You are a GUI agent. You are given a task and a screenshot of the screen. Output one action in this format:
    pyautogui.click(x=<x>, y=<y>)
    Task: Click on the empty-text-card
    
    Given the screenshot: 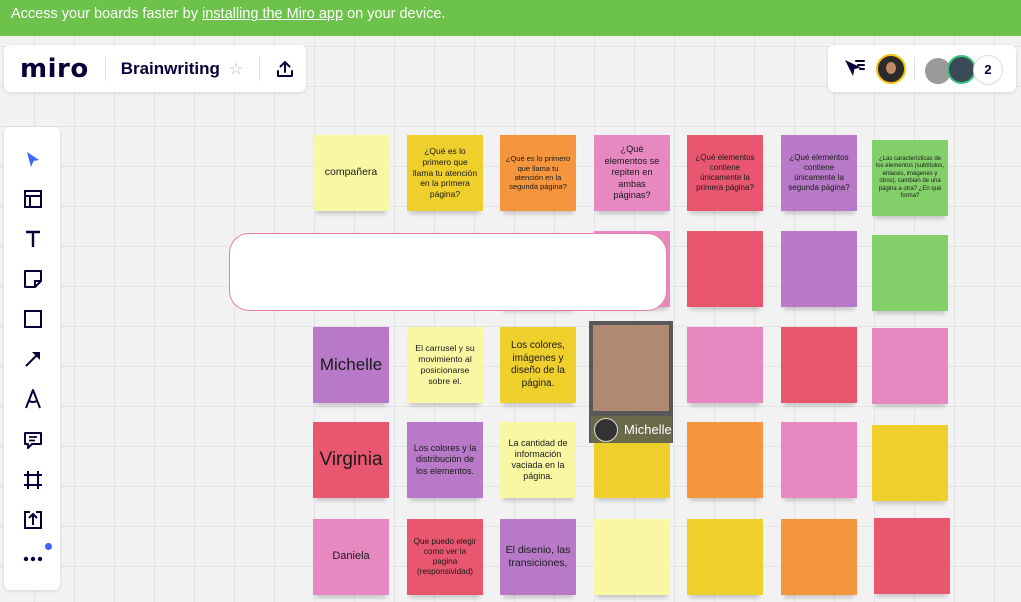 What is the action you would take?
    pyautogui.click(x=448, y=272)
    